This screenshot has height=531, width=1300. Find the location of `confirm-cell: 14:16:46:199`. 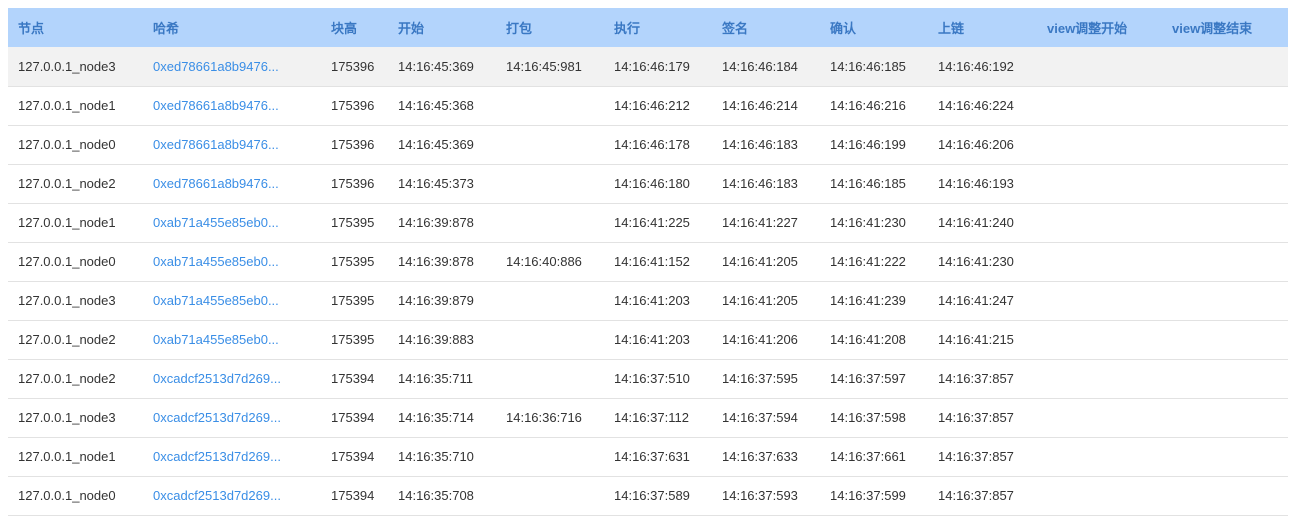

confirm-cell: 14:16:46:199 is located at coordinates (868, 144).